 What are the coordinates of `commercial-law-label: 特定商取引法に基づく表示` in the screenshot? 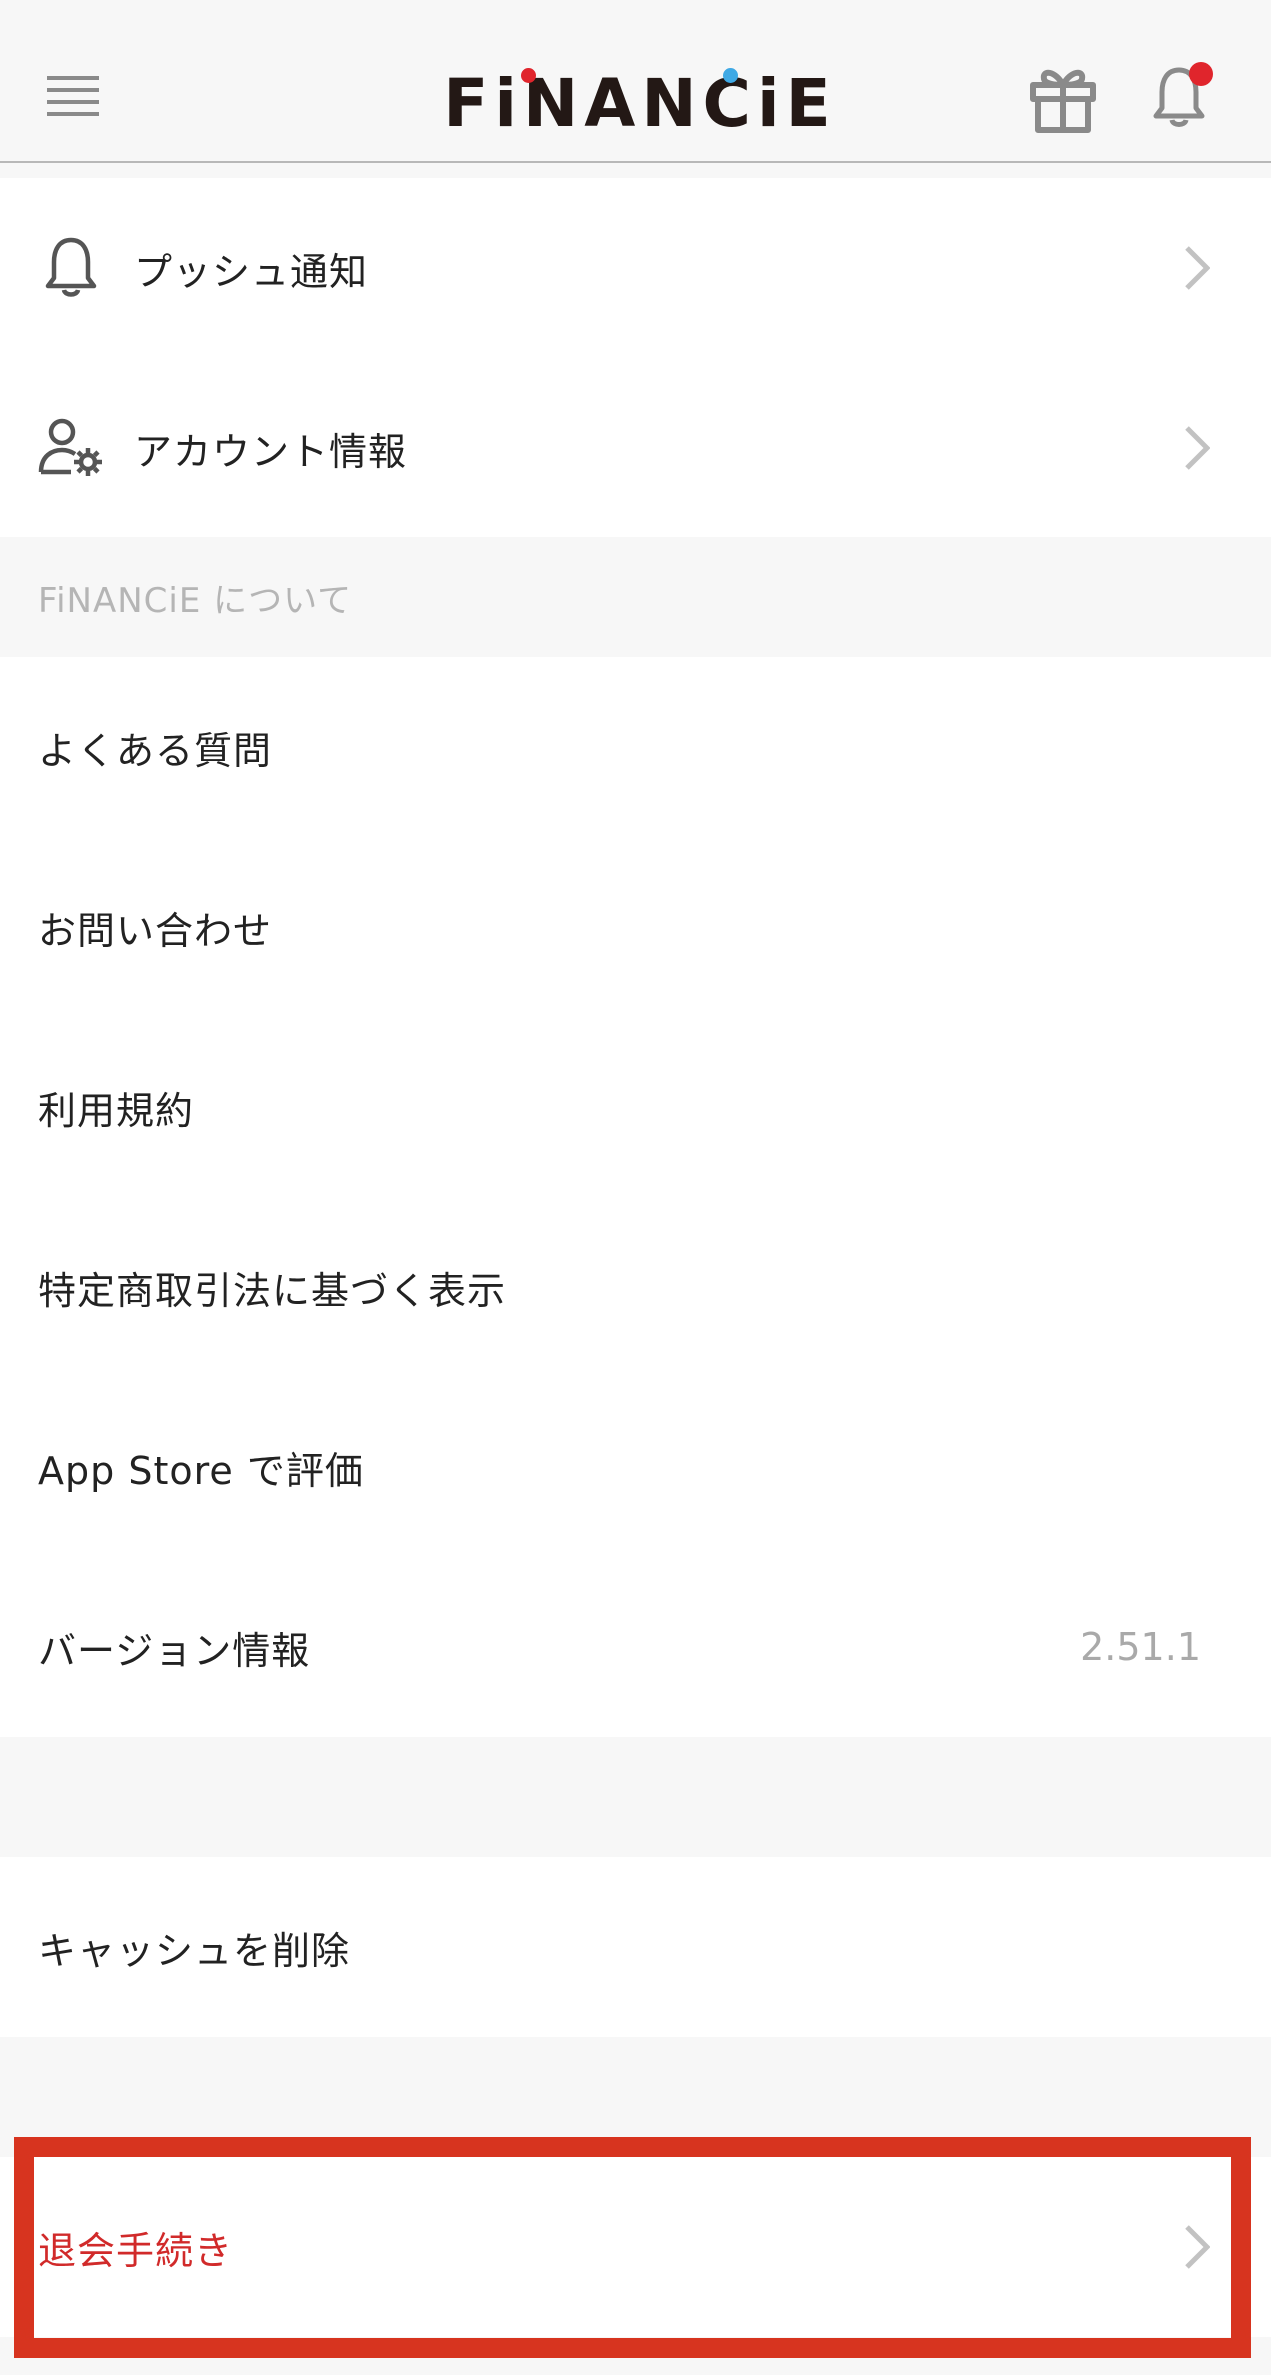 It's located at (272, 1290).